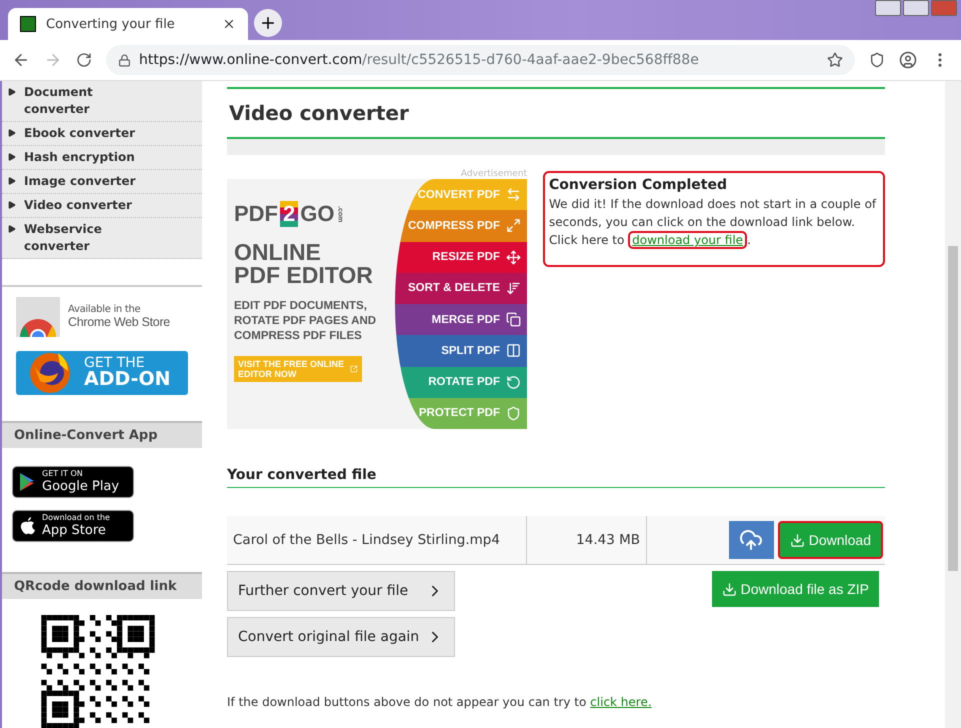 Image resolution: width=961 pixels, height=728 pixels. I want to click on advert-tool-item: SPLIT PDF, so click(461, 350).